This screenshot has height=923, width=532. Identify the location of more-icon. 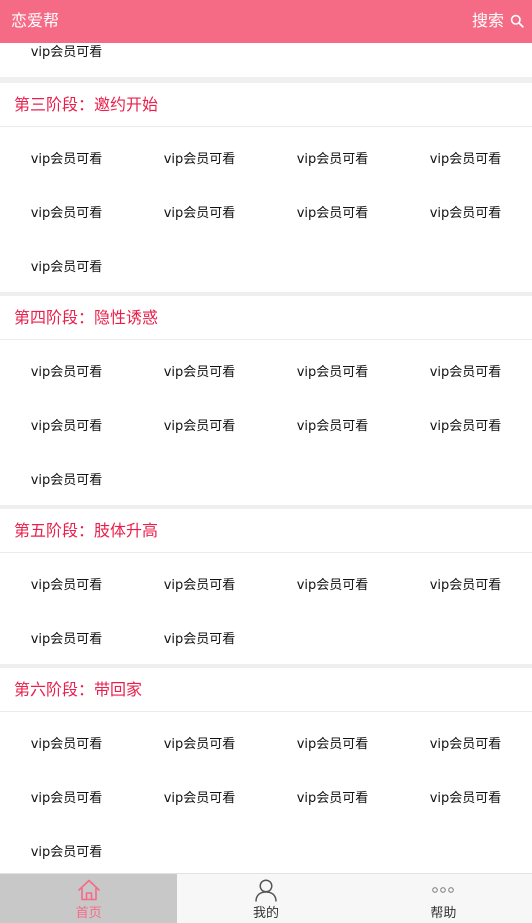
(443, 890).